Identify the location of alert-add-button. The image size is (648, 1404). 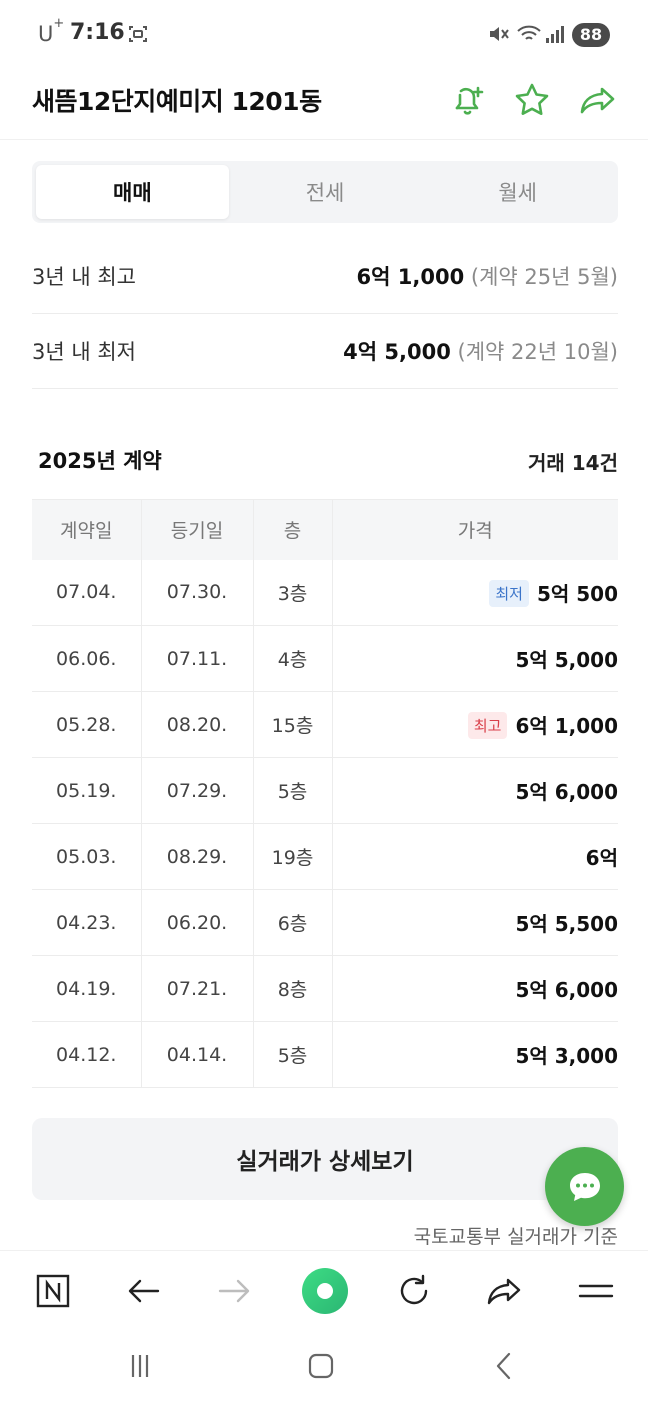
(468, 100).